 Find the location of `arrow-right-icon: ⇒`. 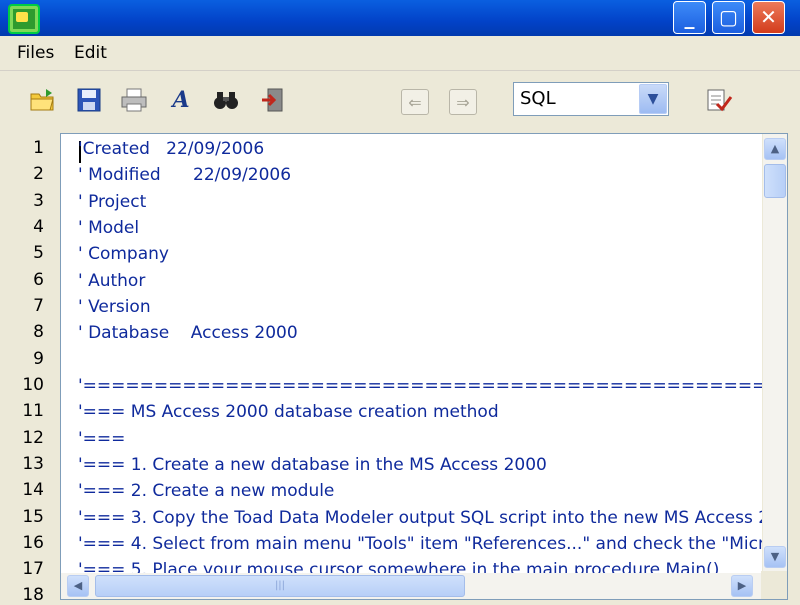

arrow-right-icon: ⇒ is located at coordinates (463, 102).